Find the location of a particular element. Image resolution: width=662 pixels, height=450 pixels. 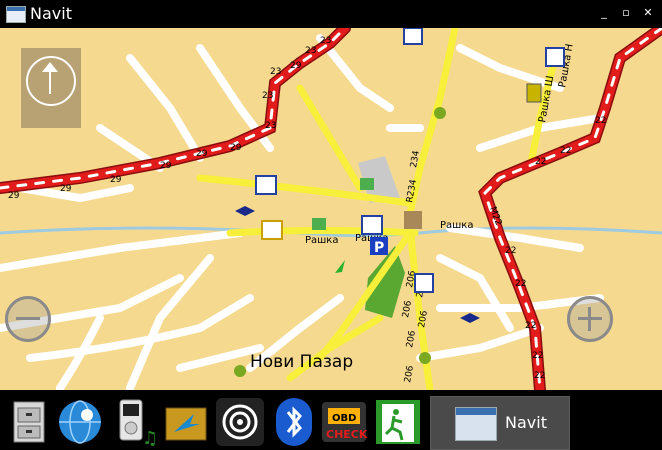

church-icon is located at coordinates (413, 220).